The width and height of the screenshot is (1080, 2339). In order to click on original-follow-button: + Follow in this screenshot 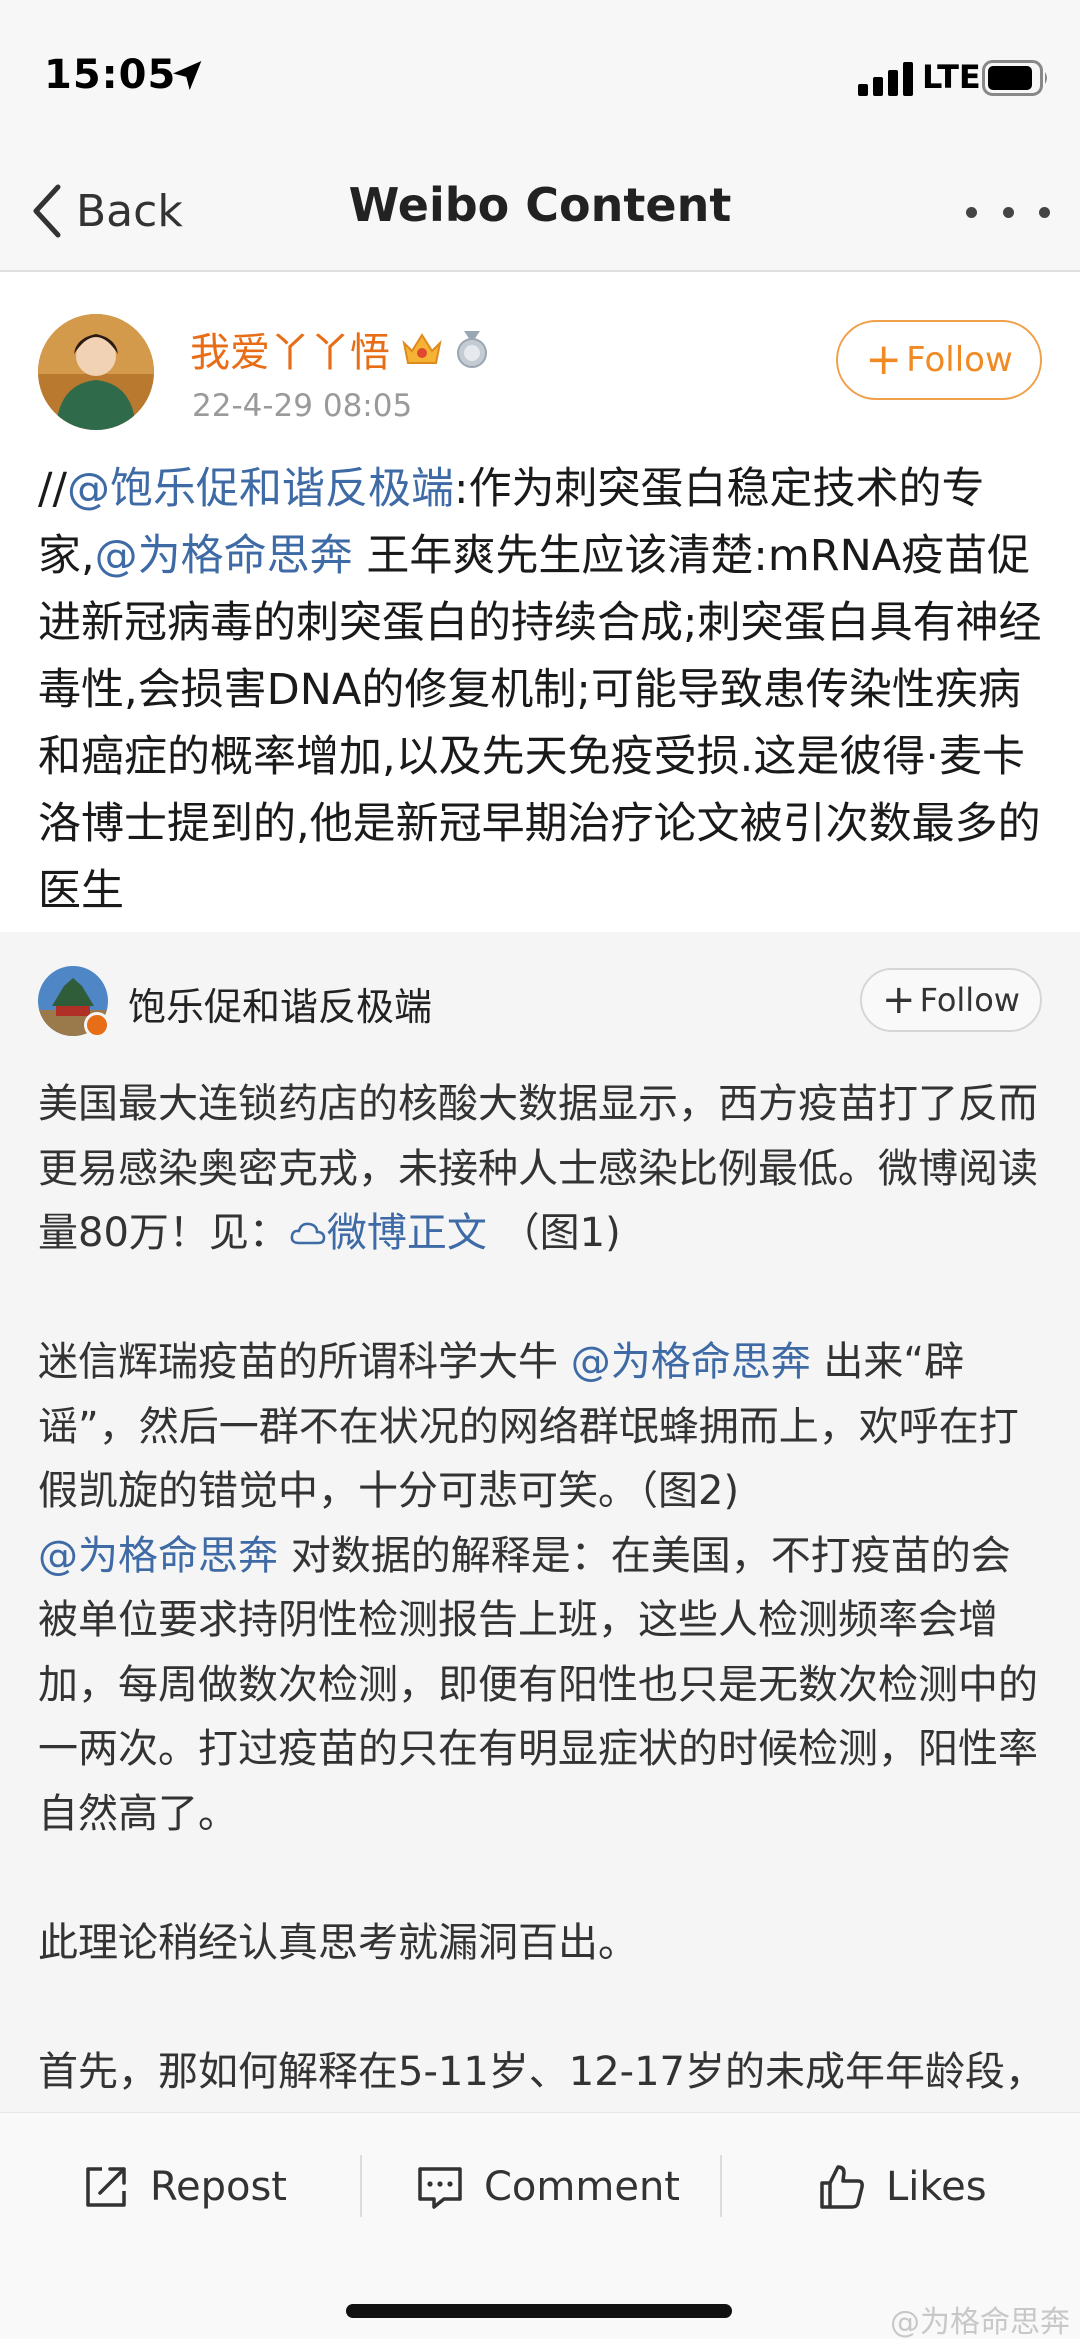, I will do `click(951, 1000)`.